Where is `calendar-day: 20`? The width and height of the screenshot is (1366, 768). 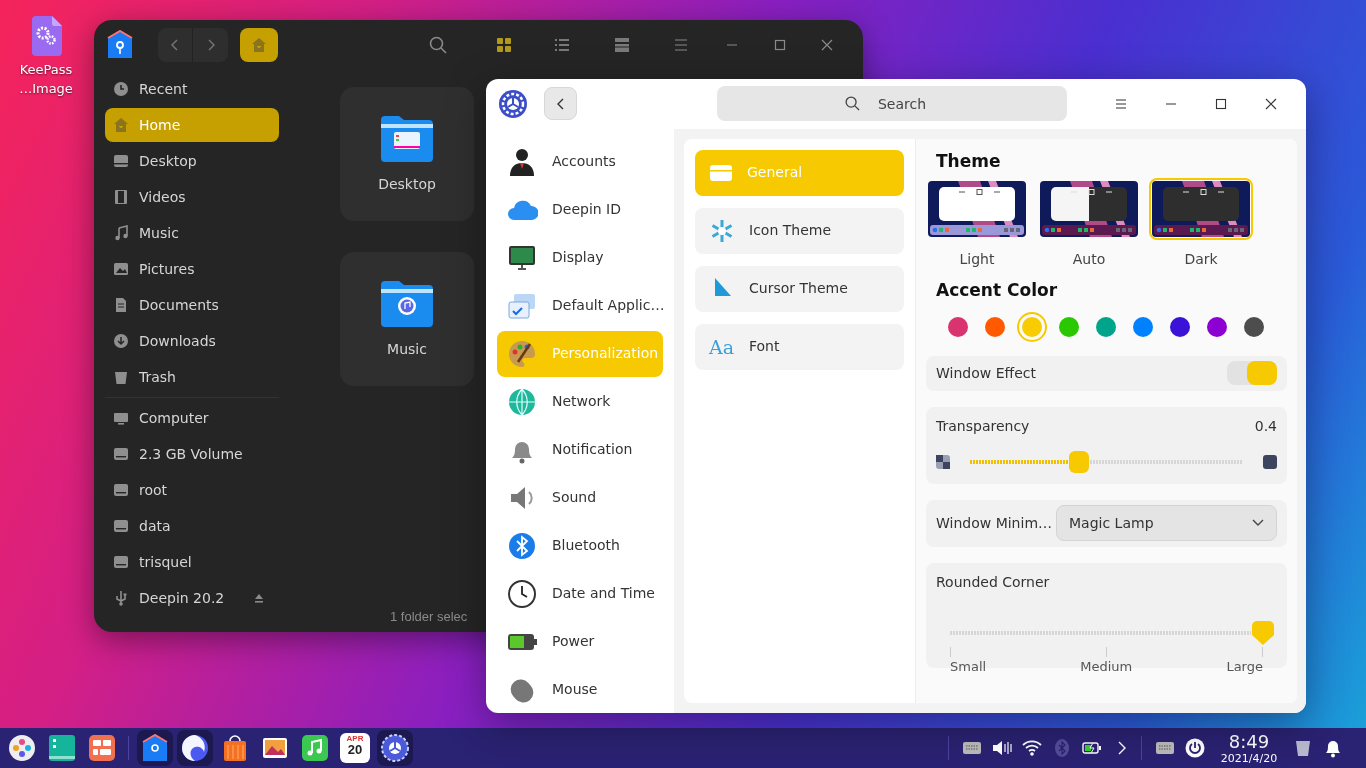 calendar-day: 20 is located at coordinates (355, 749).